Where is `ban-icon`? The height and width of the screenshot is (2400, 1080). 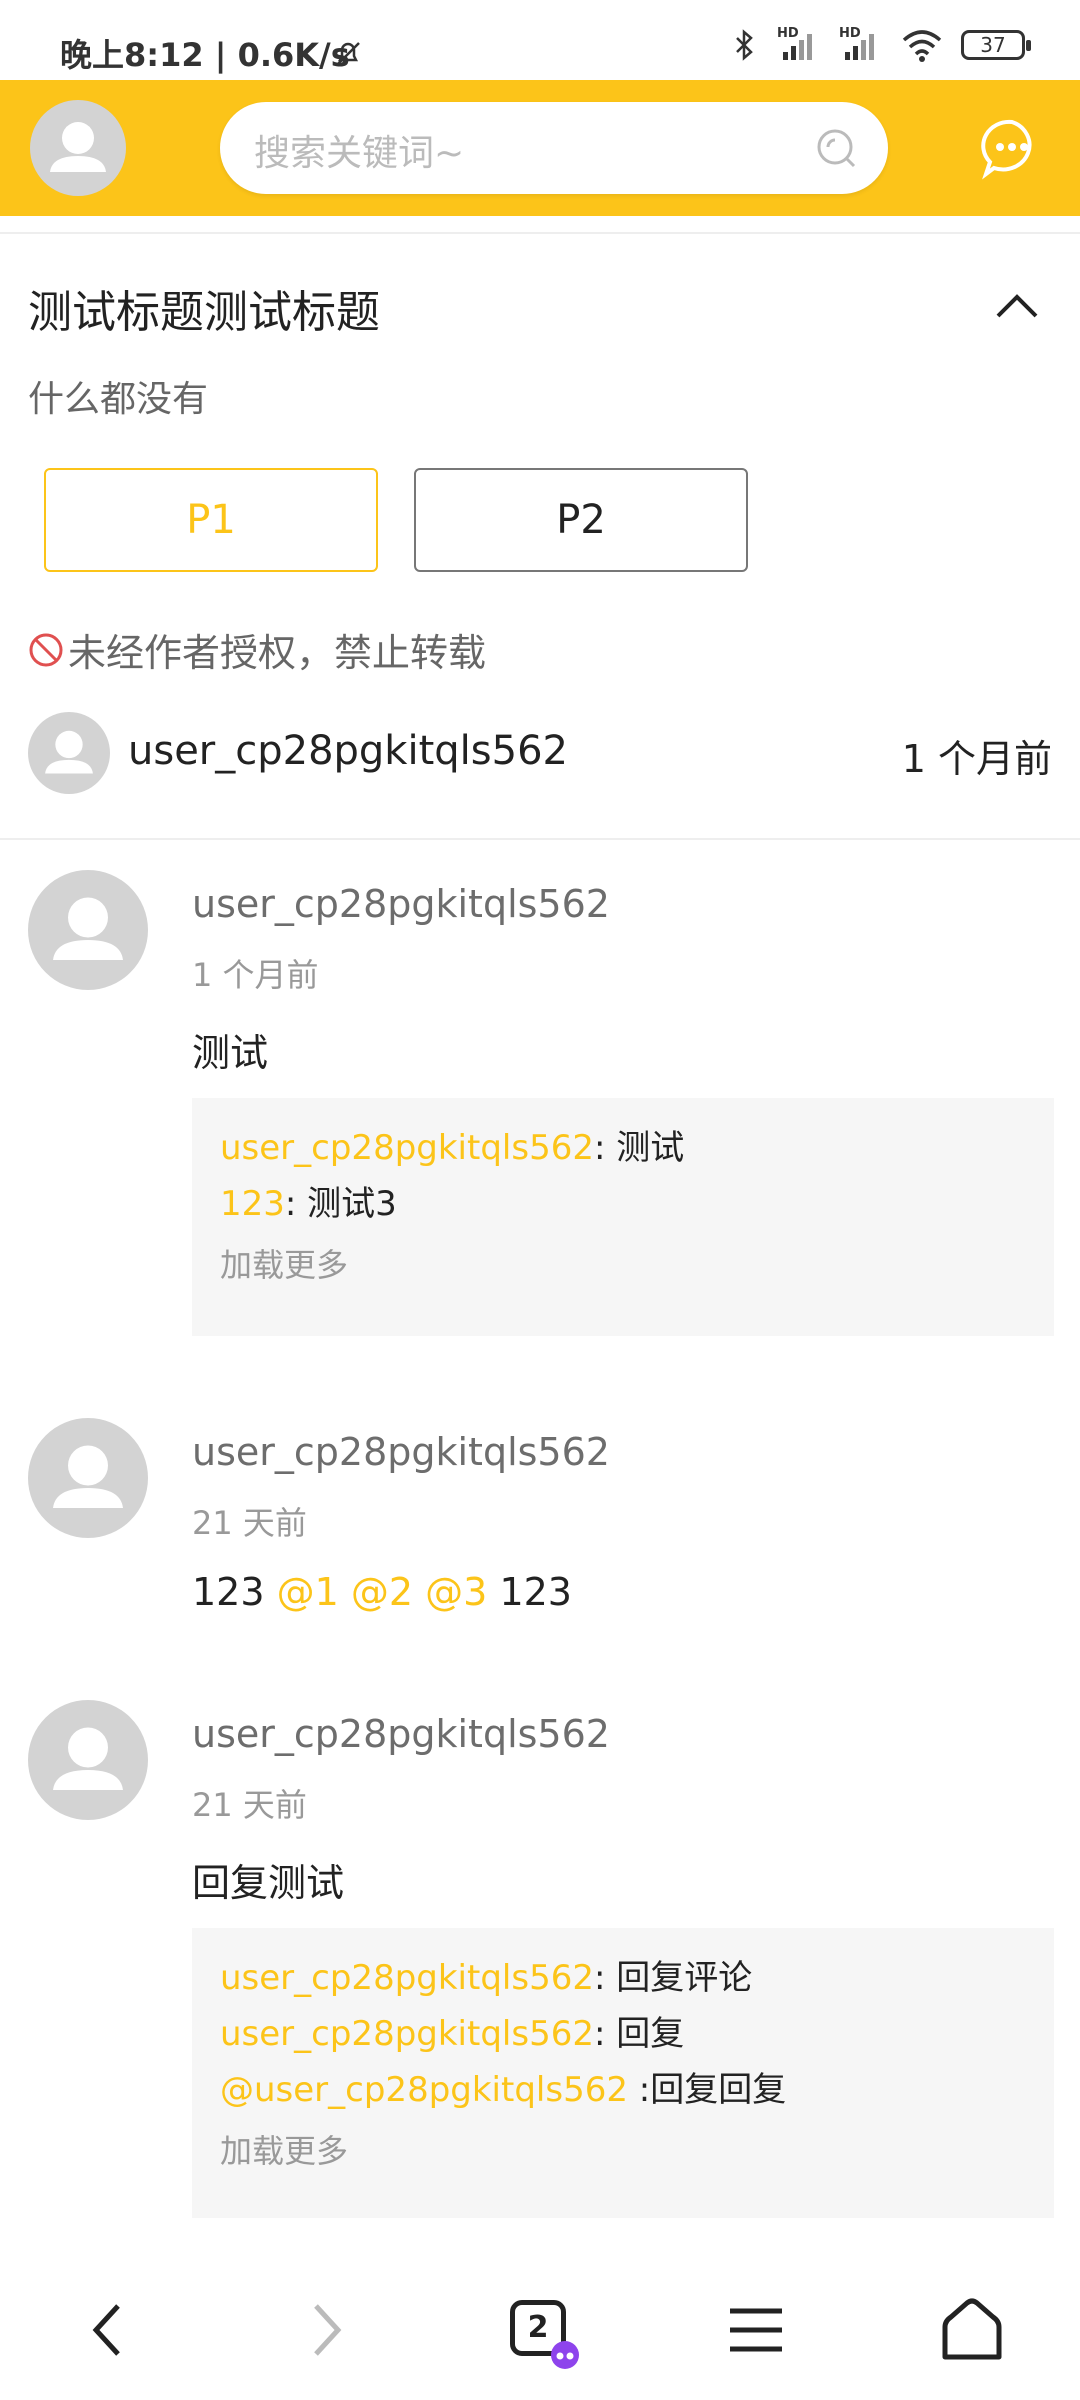
ban-icon is located at coordinates (46, 649).